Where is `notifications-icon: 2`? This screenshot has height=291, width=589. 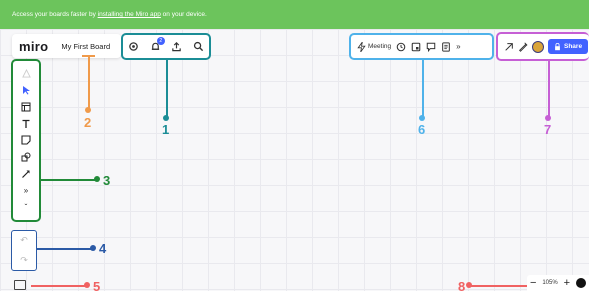 notifications-icon: 2 is located at coordinates (157, 44).